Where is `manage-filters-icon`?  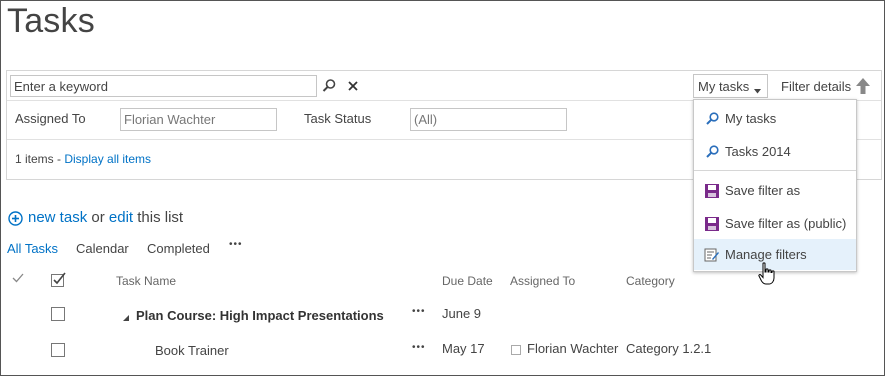 manage-filters-icon is located at coordinates (712, 255).